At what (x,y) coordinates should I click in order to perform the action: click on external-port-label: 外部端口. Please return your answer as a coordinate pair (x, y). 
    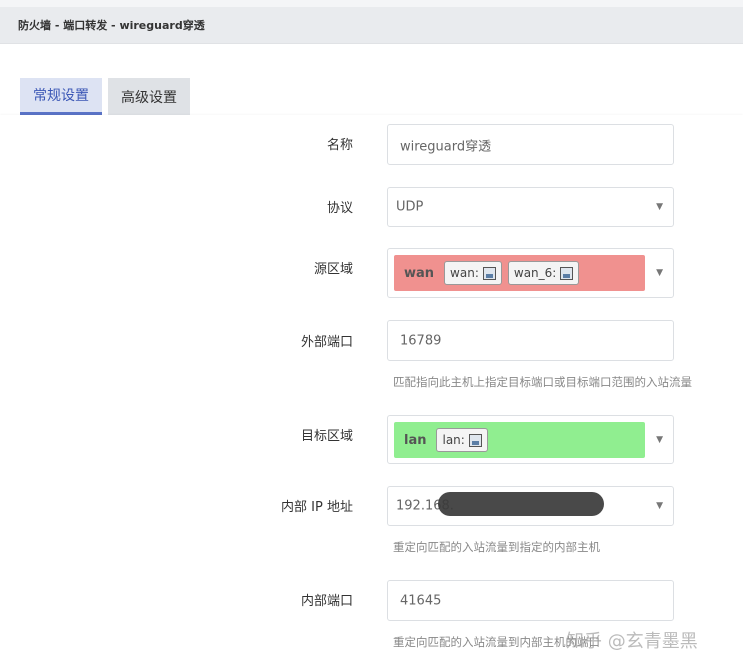
    Looking at the image, I should click on (326, 342).